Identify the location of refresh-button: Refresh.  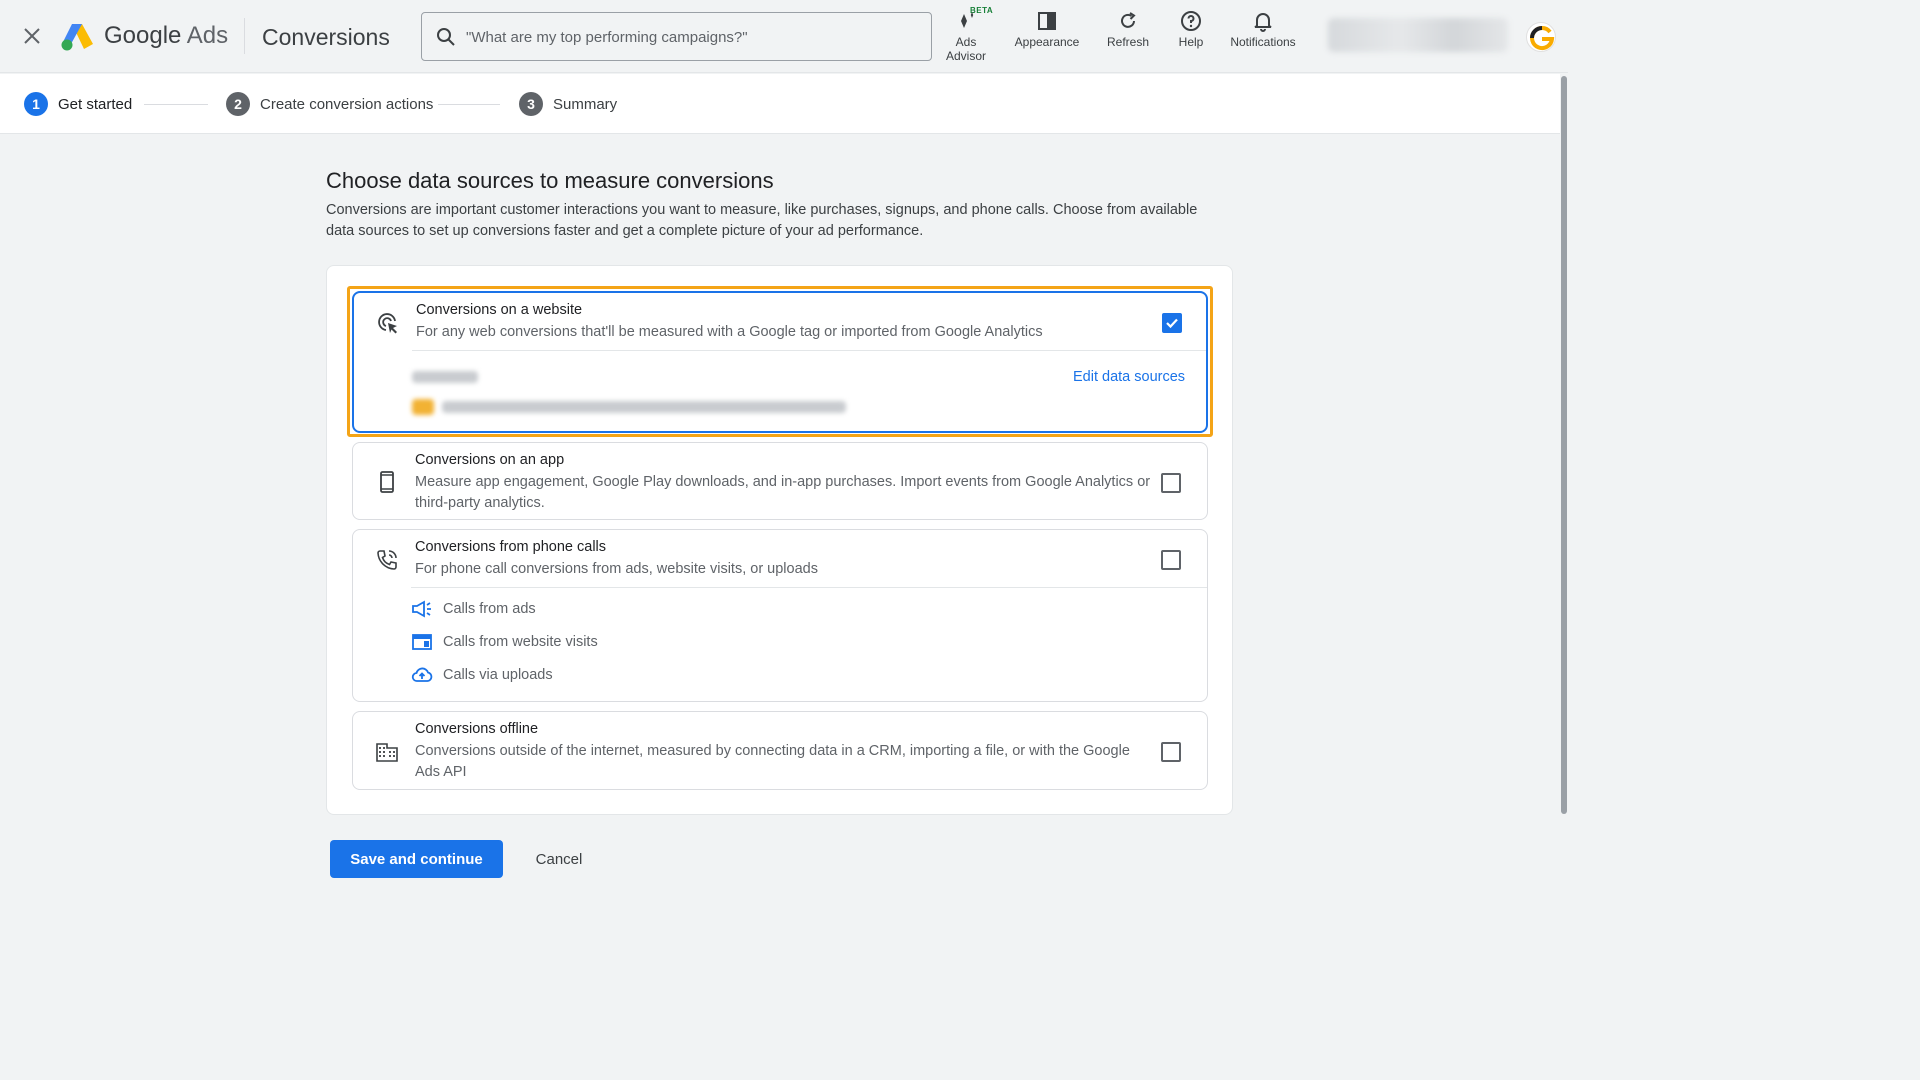
(1128, 29).